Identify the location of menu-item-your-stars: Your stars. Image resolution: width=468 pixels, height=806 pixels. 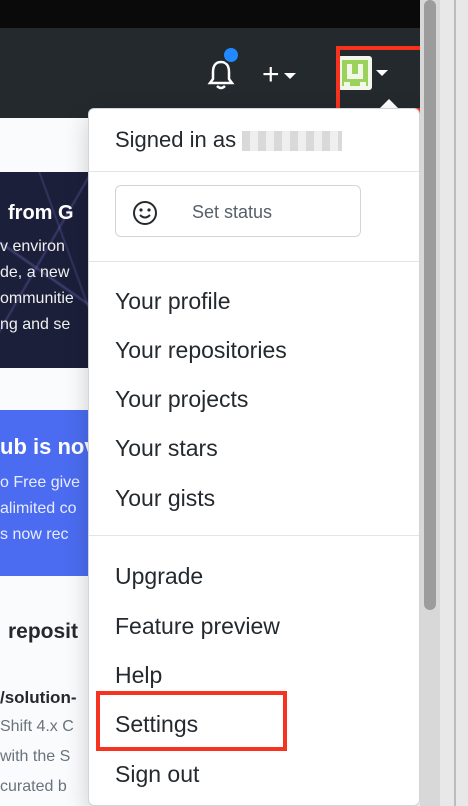
(166, 448).